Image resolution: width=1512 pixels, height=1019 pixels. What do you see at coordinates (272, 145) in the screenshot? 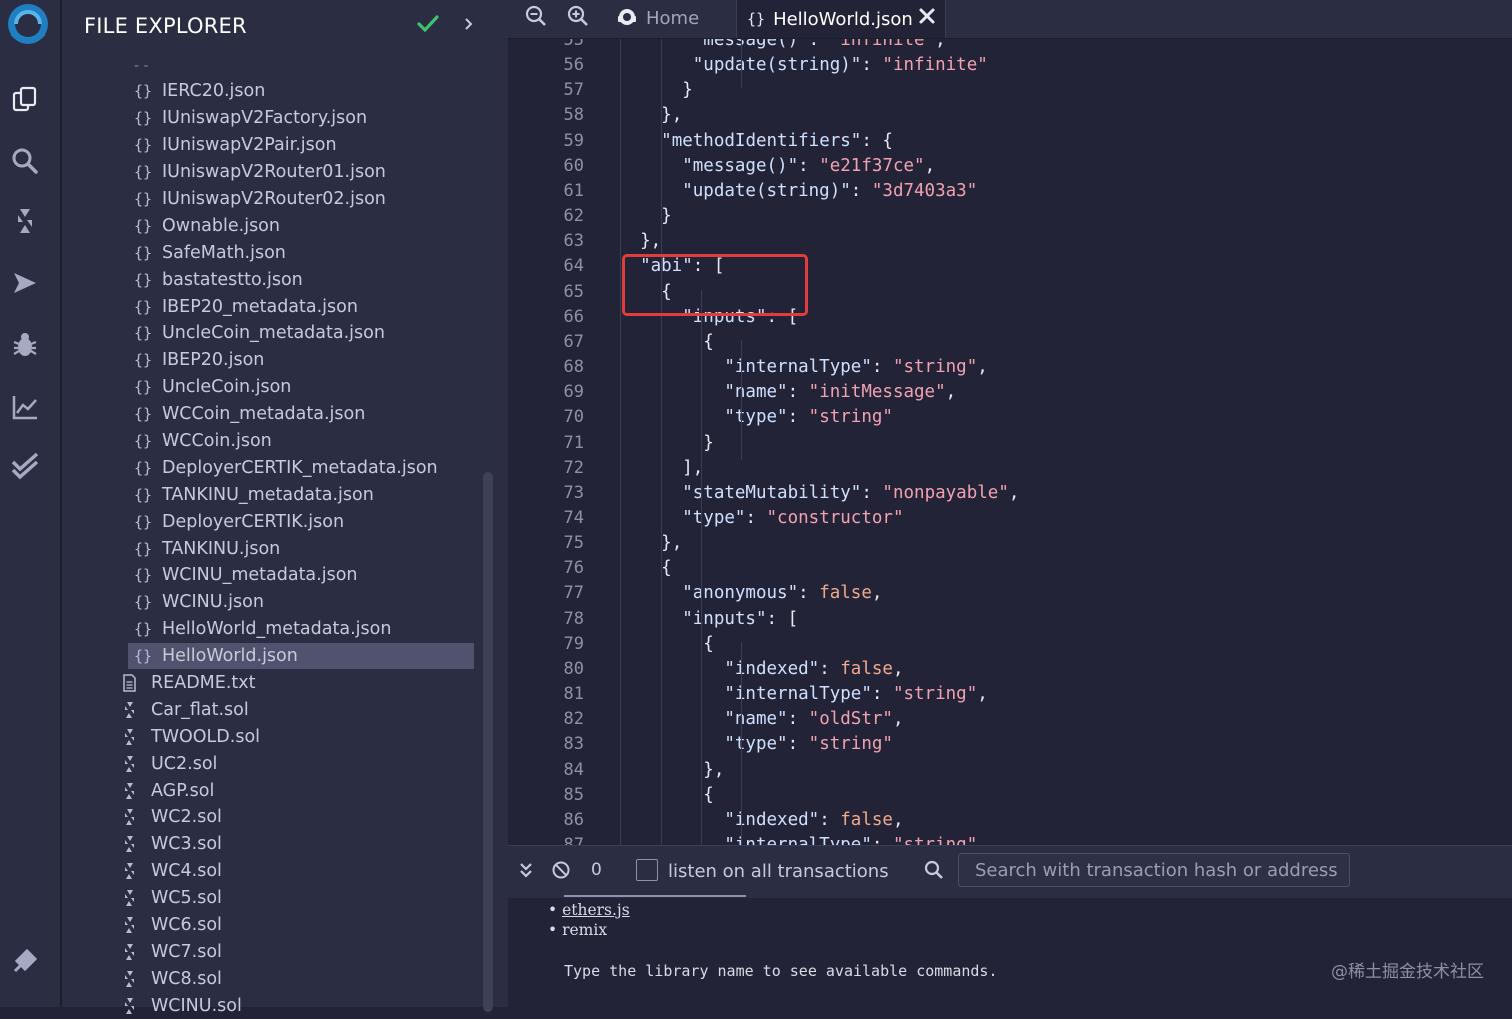
I see `file-item: {} IUniswapV2Pair.json` at bounding box center [272, 145].